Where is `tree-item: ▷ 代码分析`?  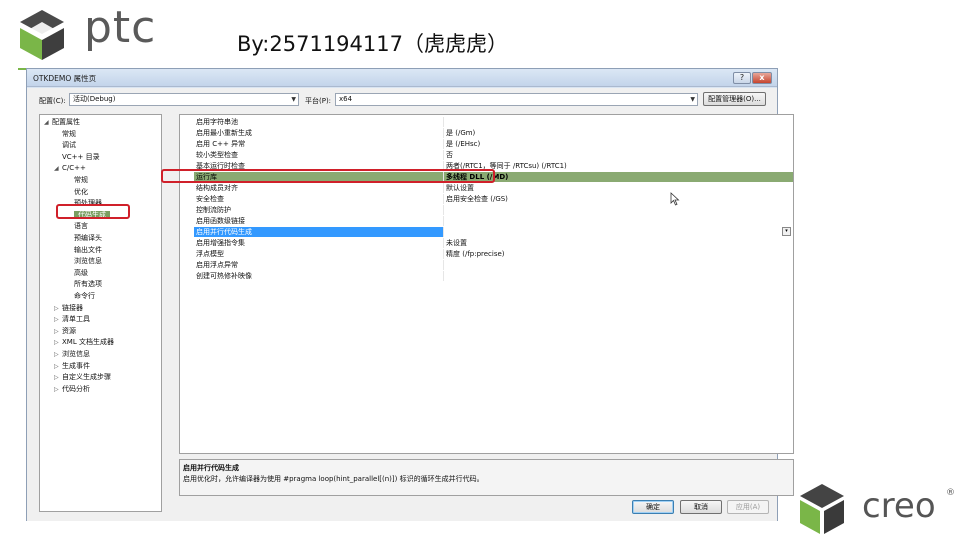
tree-item: ▷ 代码分析 is located at coordinates (72, 389).